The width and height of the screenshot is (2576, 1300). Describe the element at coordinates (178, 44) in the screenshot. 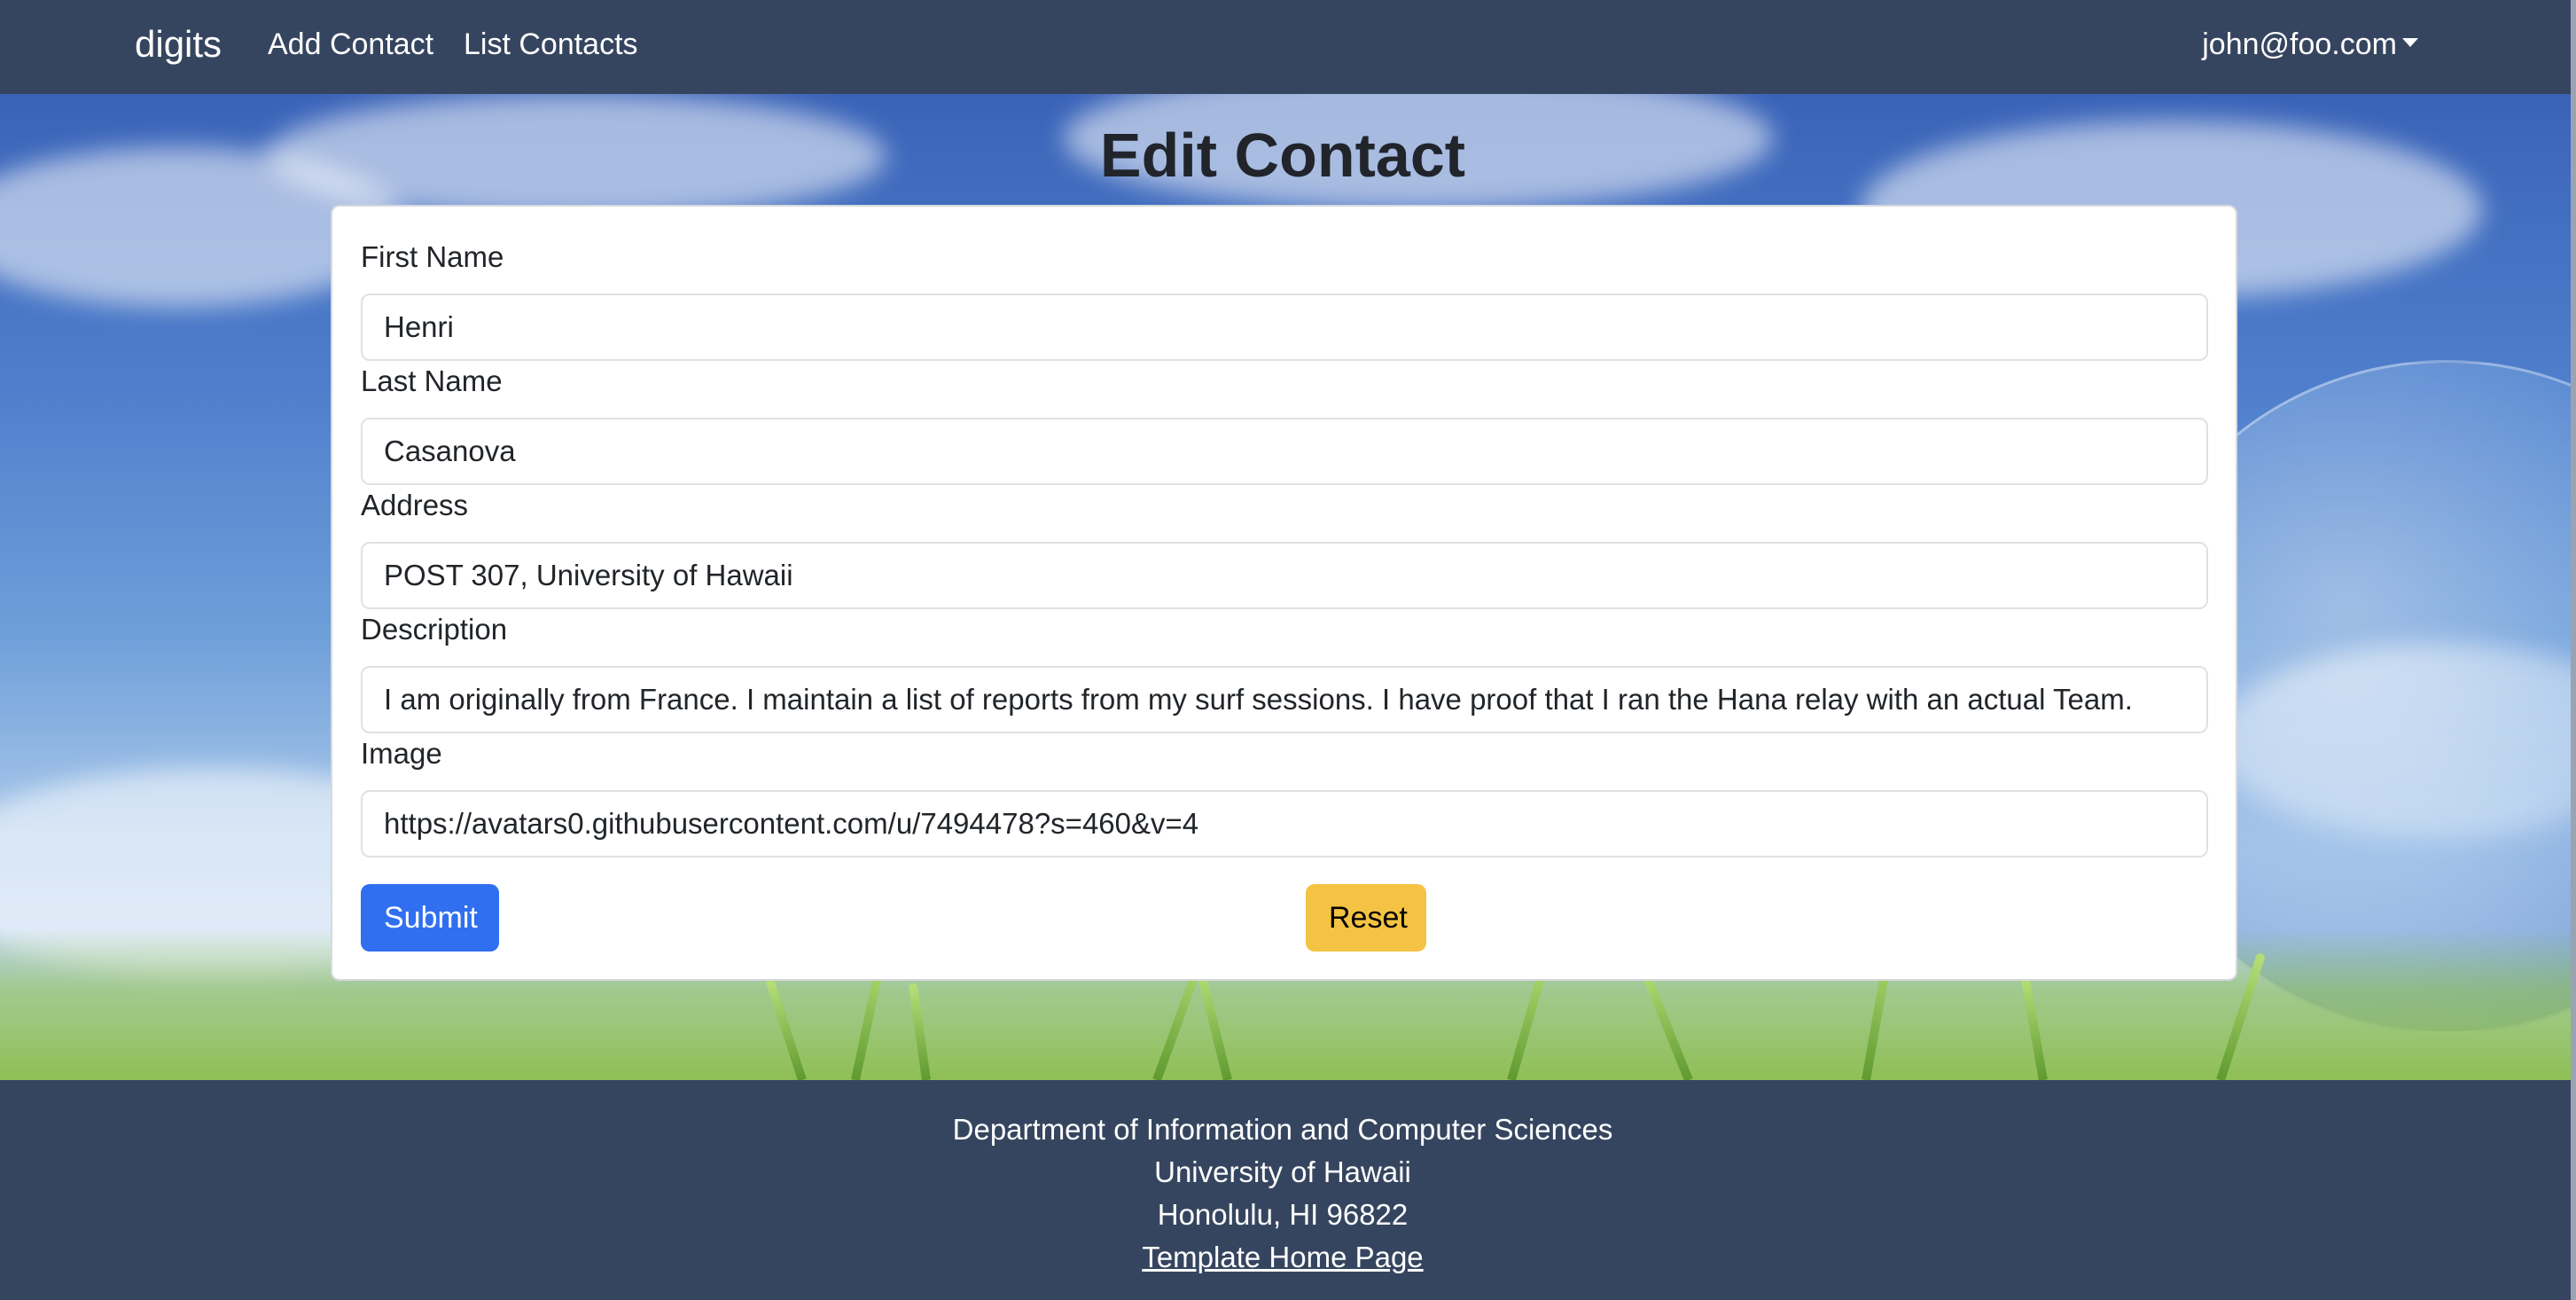

I see `brand-link: digits` at that location.